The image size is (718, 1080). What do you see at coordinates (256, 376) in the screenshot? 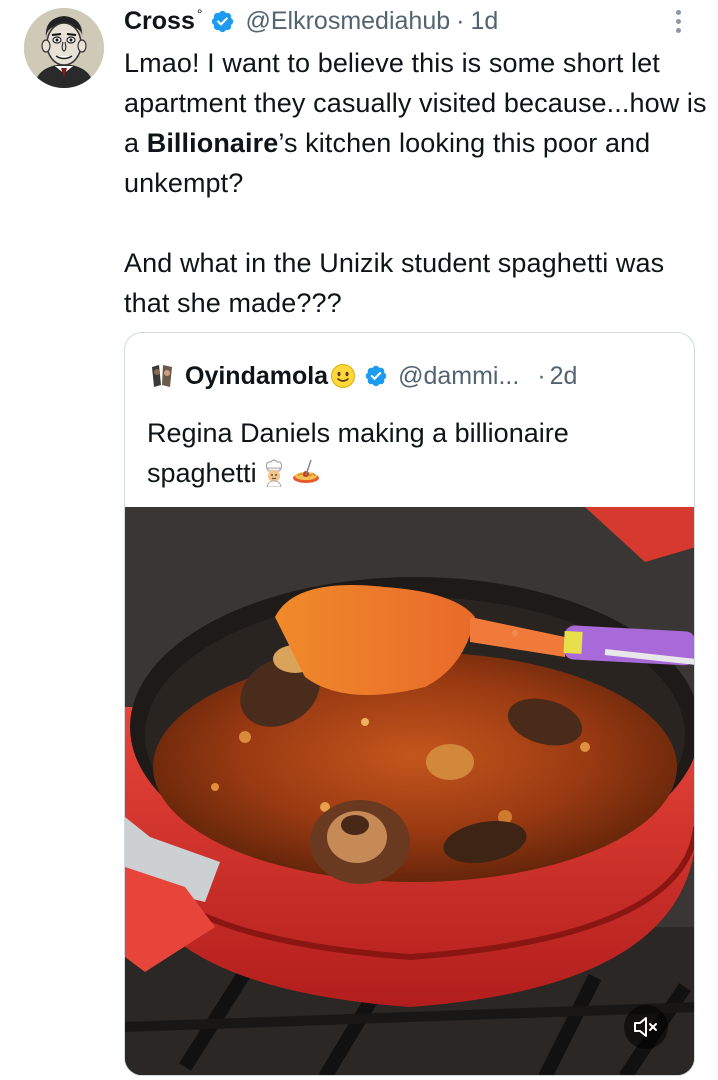
I see `quoted-author-name: Oyindamola` at bounding box center [256, 376].